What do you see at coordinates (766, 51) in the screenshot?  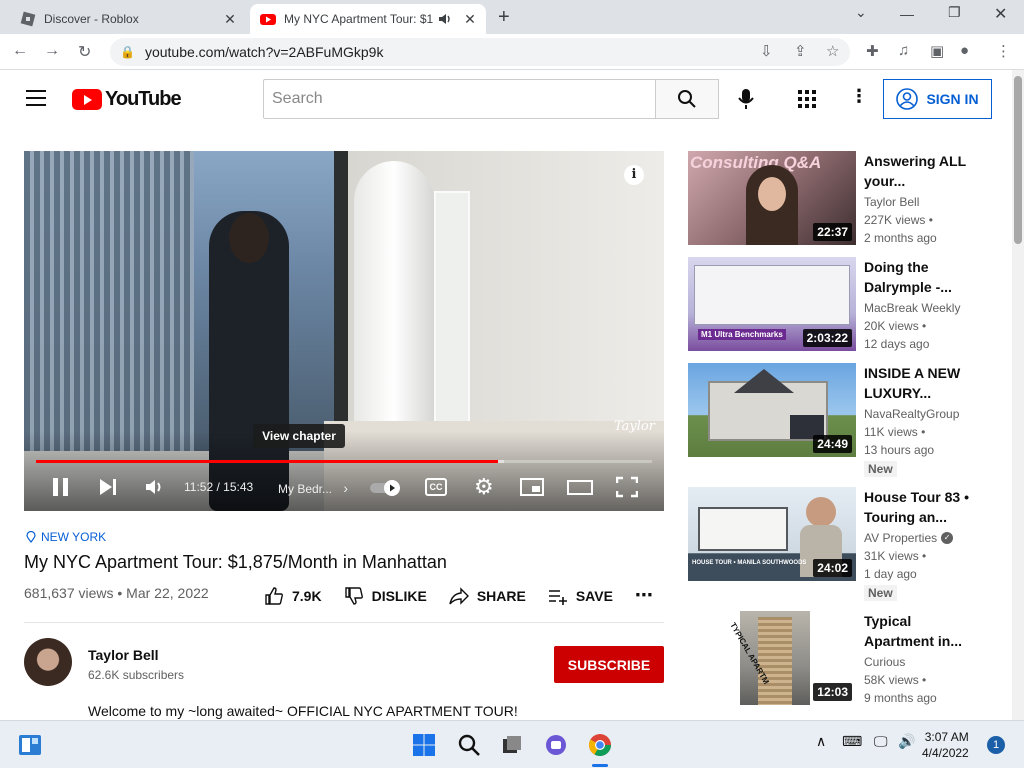 I see `install-icon: ⇩` at bounding box center [766, 51].